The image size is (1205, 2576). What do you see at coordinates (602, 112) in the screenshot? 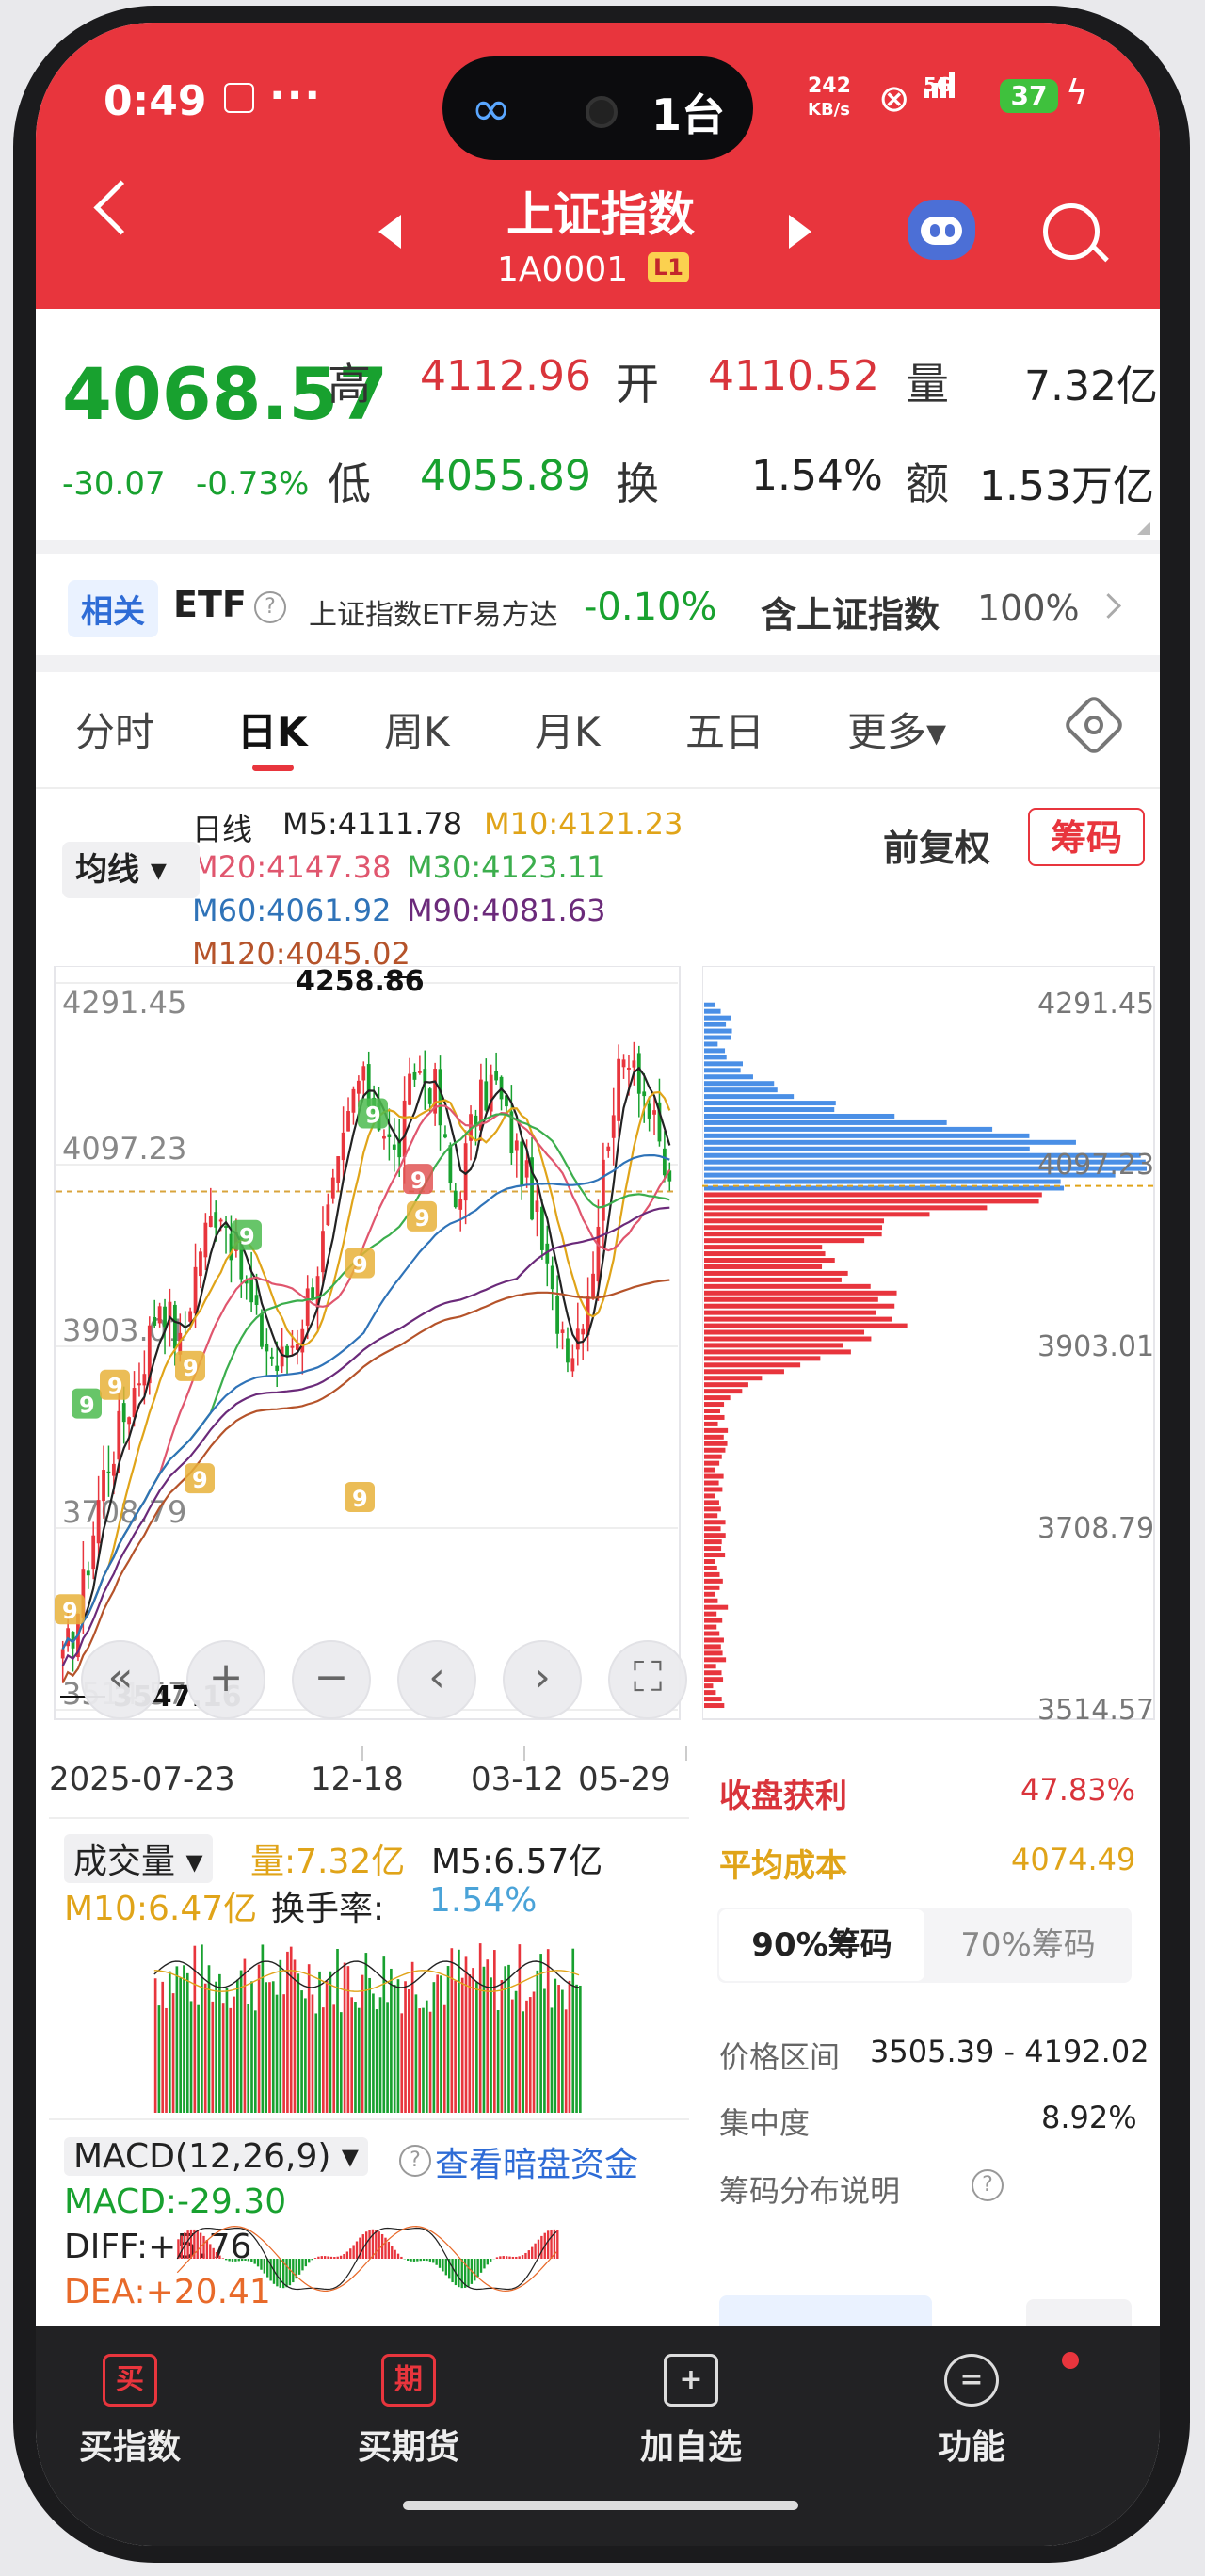
I see `camera-icon` at bounding box center [602, 112].